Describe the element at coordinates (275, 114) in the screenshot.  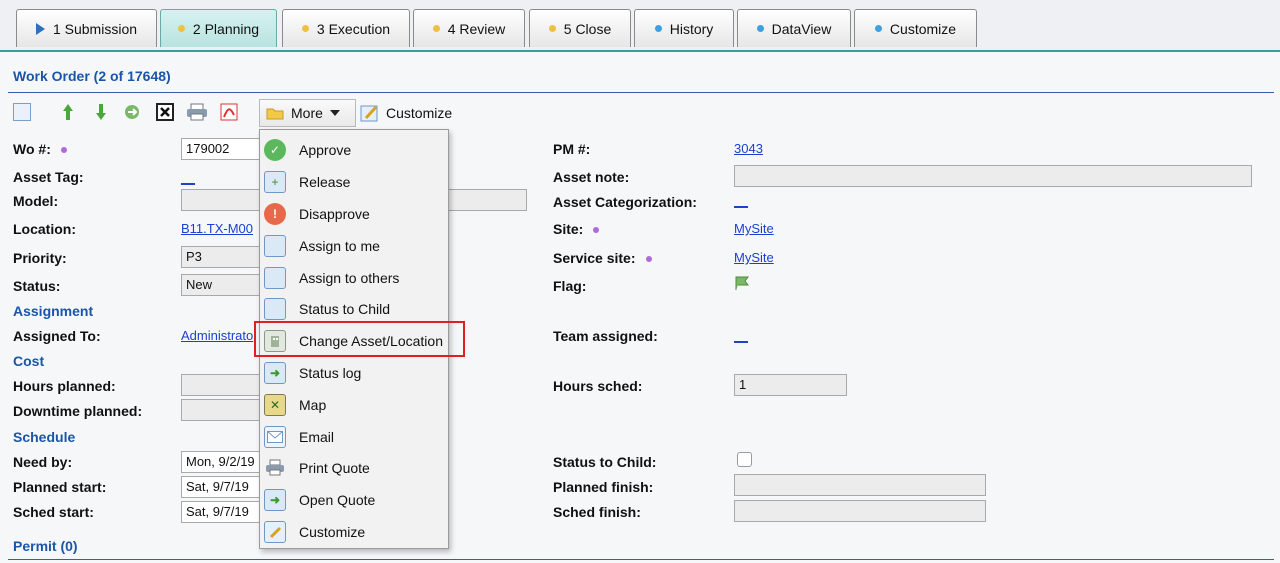
I see `folder-icon` at that location.